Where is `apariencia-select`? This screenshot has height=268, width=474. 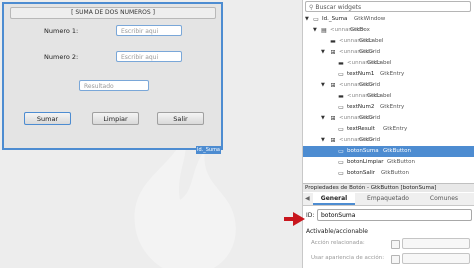 apariencia-select is located at coordinates (436, 258).